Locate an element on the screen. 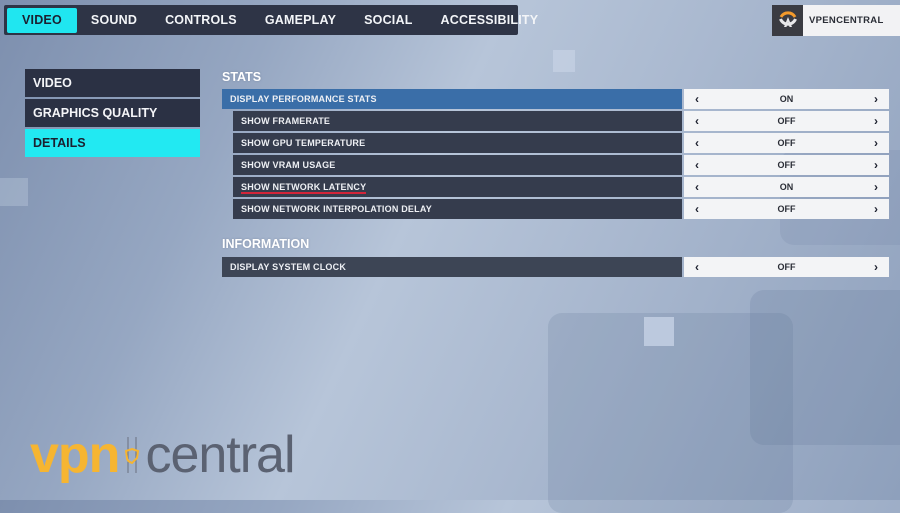  setting-label: DISPLAY SYSTEM CLOCK is located at coordinates (452, 267).